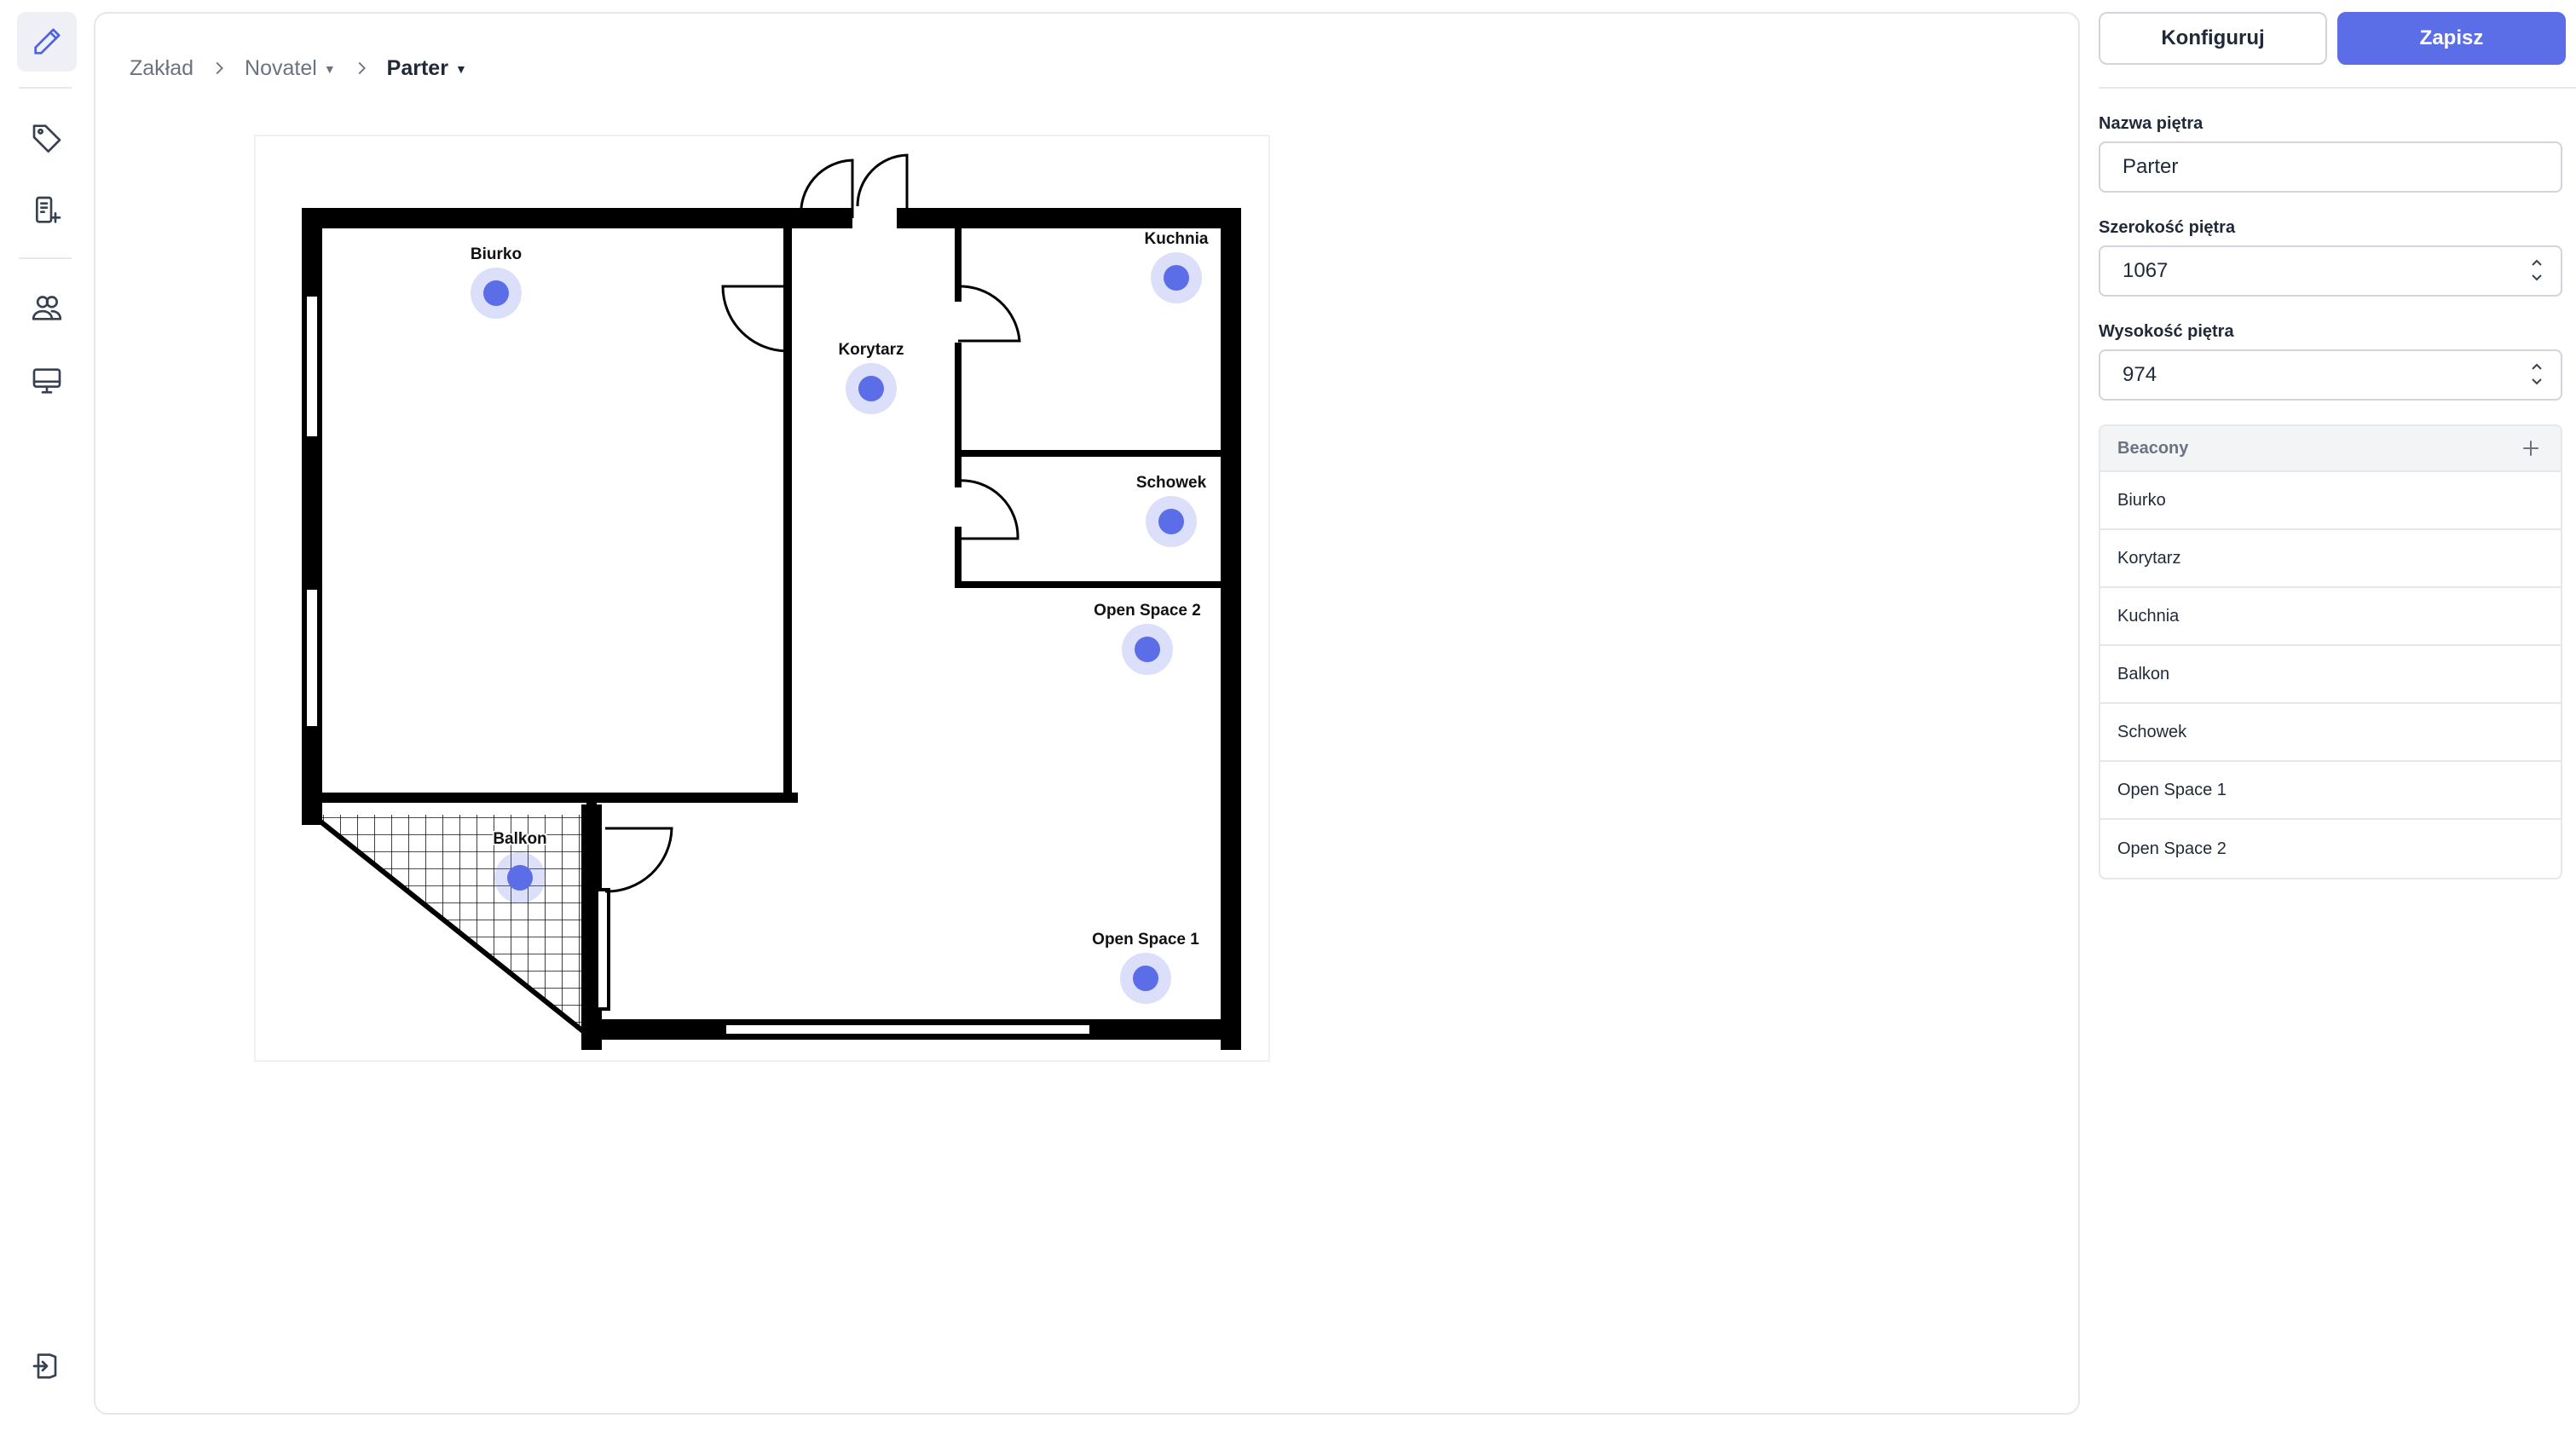 This screenshot has height=1430, width=2576. What do you see at coordinates (2451, 38) in the screenshot?
I see `save-button: Zapisz` at bounding box center [2451, 38].